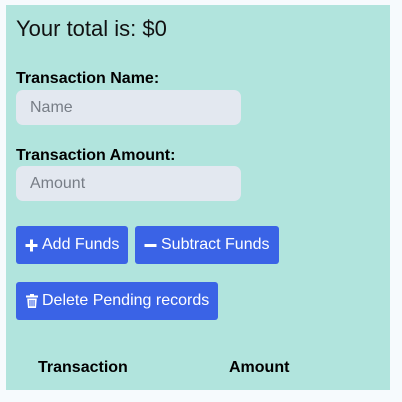 The width and height of the screenshot is (402, 402). Describe the element at coordinates (259, 367) in the screenshot. I see `table-header-amount: Amount` at that location.